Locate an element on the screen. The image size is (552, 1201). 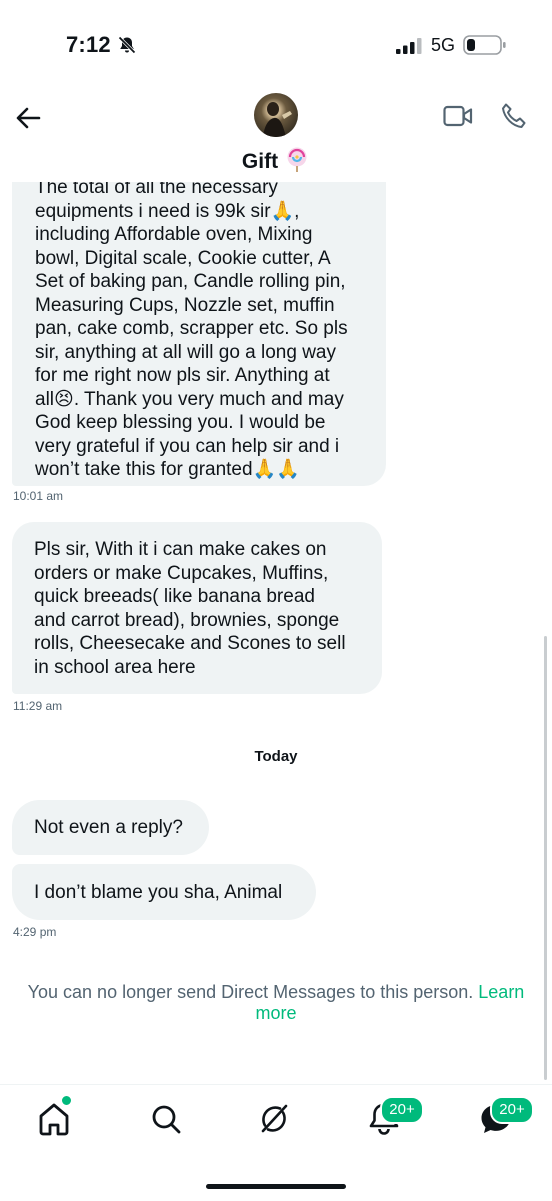
signal-icon is located at coordinates (409, 46).